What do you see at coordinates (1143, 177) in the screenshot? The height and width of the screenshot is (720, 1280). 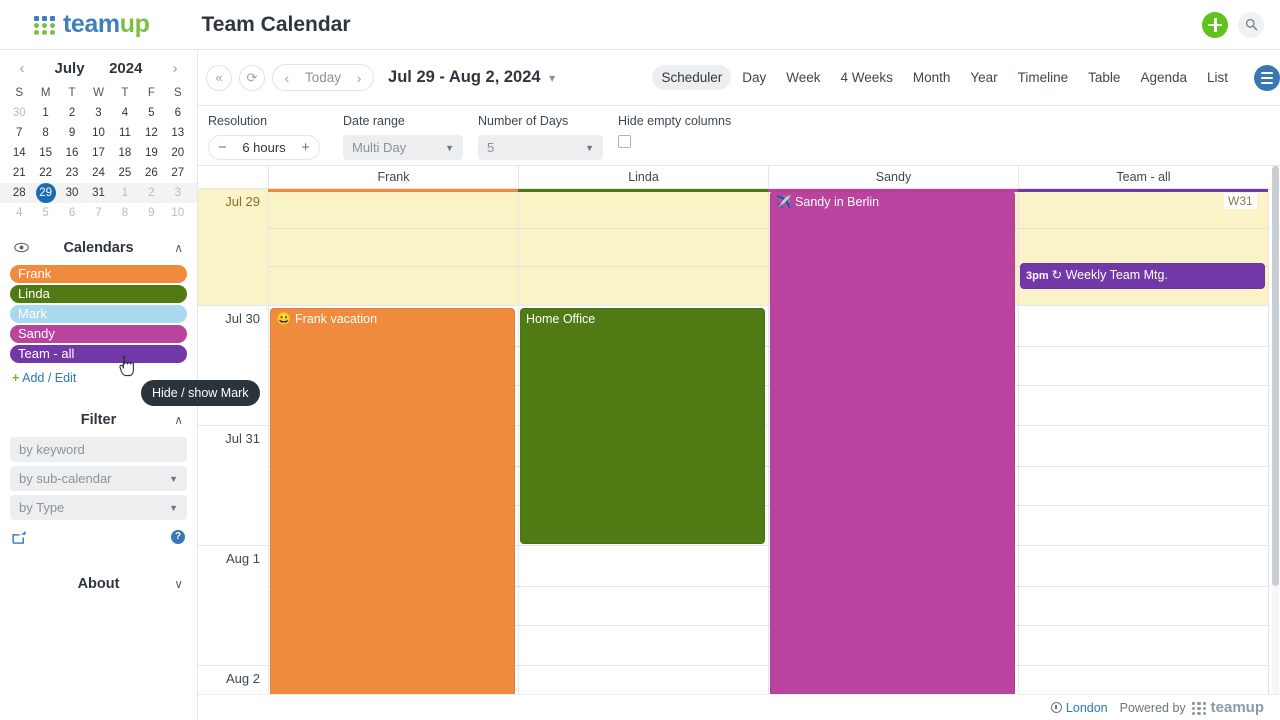 I see `scheduler-column-header-team-all: Team - all` at bounding box center [1143, 177].